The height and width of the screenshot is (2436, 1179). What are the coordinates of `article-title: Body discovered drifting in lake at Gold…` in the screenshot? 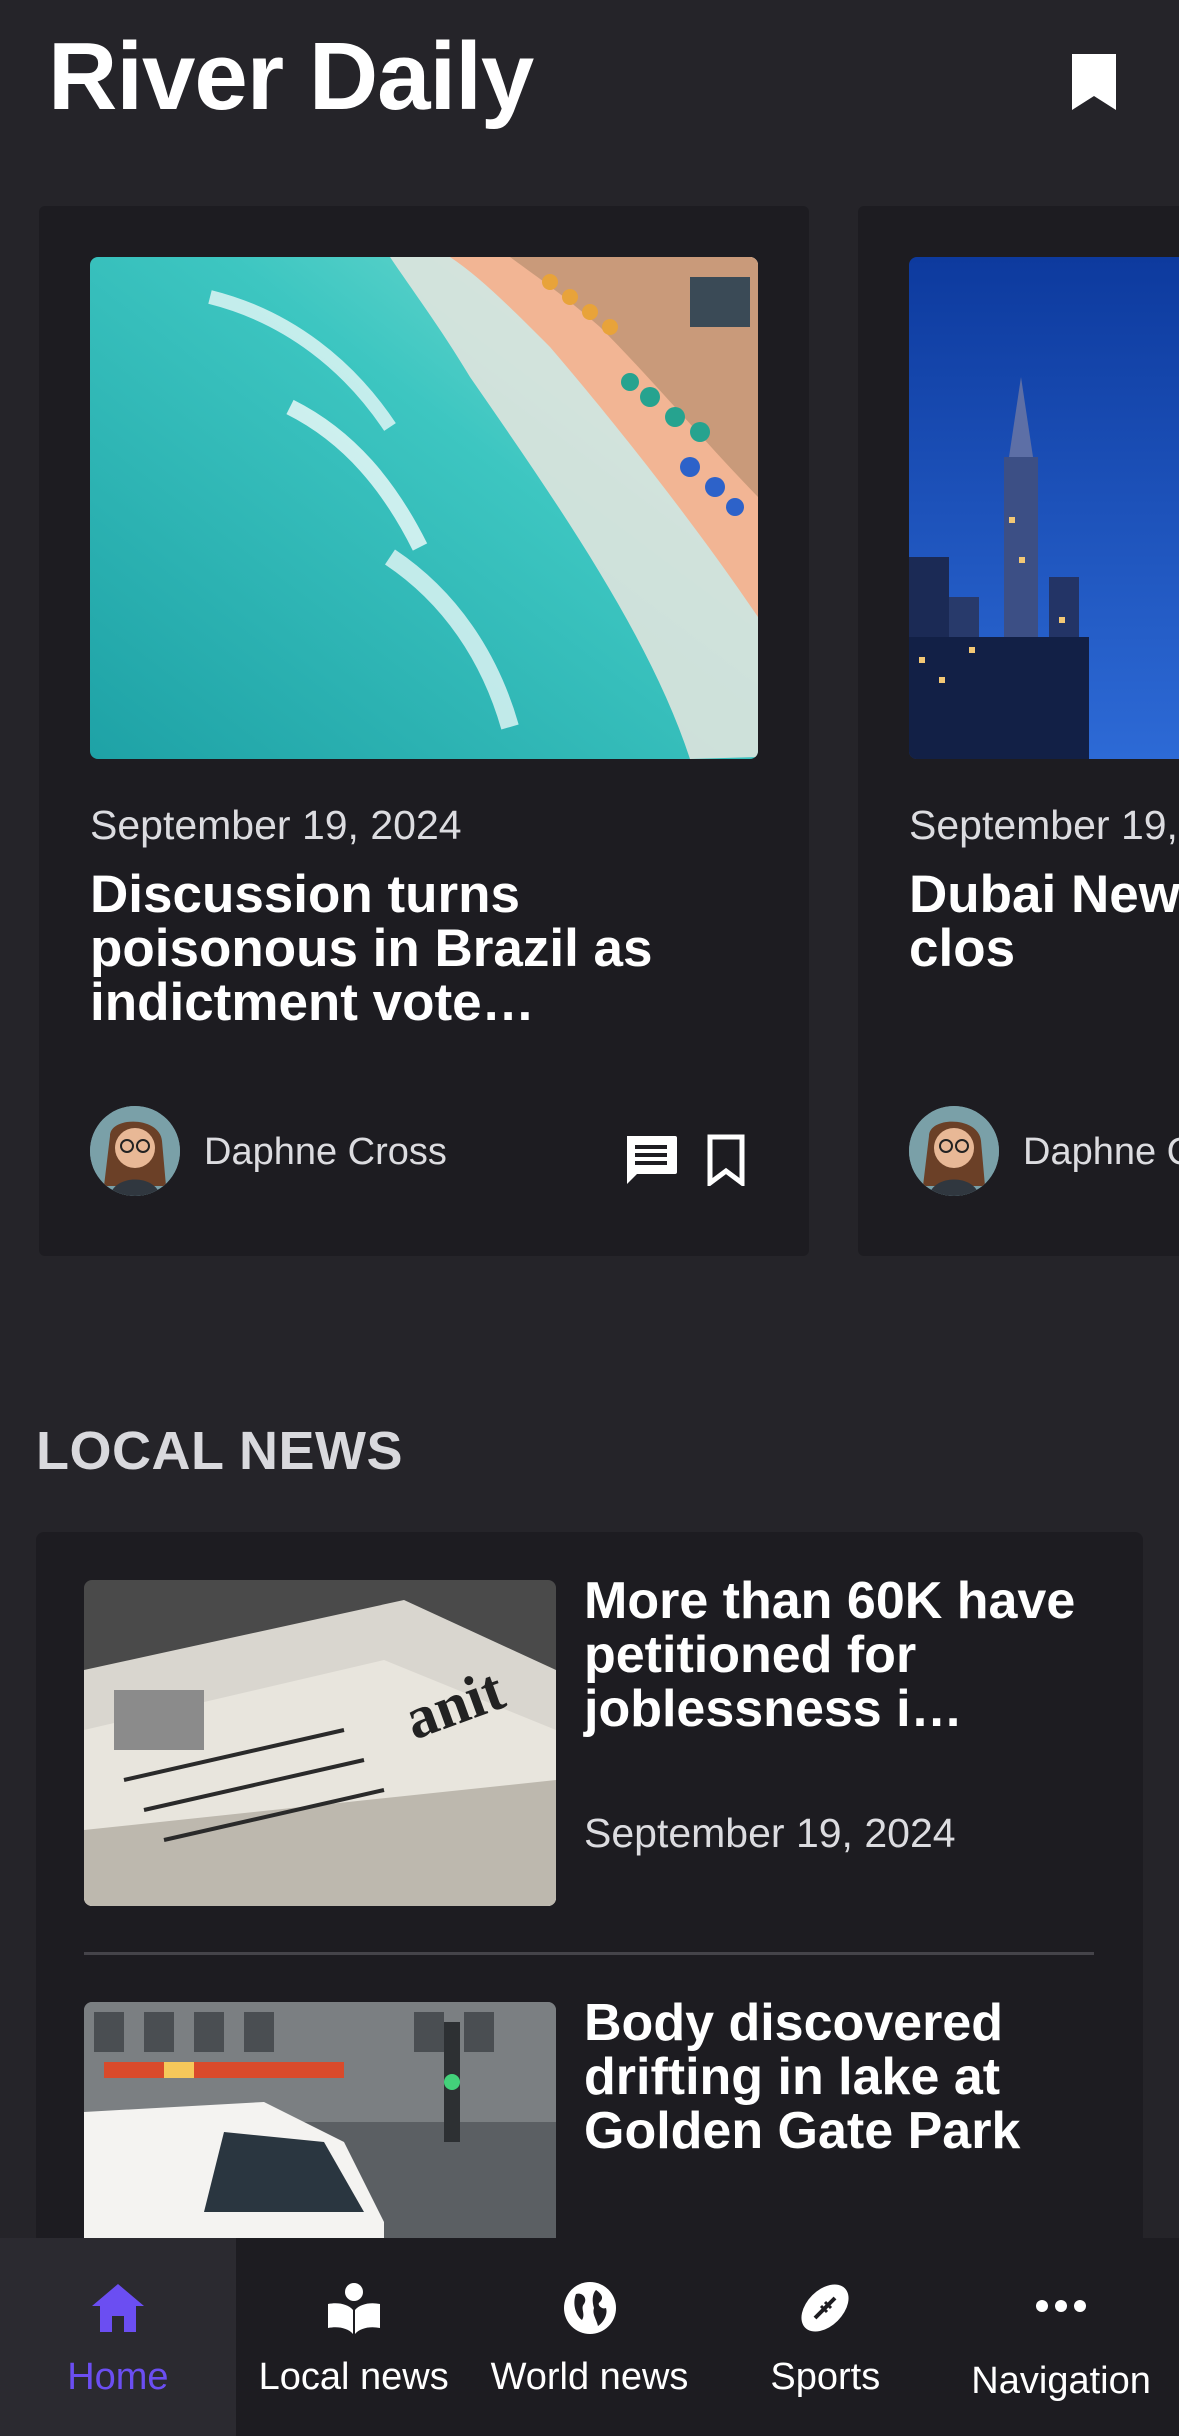 It's located at (844, 2077).